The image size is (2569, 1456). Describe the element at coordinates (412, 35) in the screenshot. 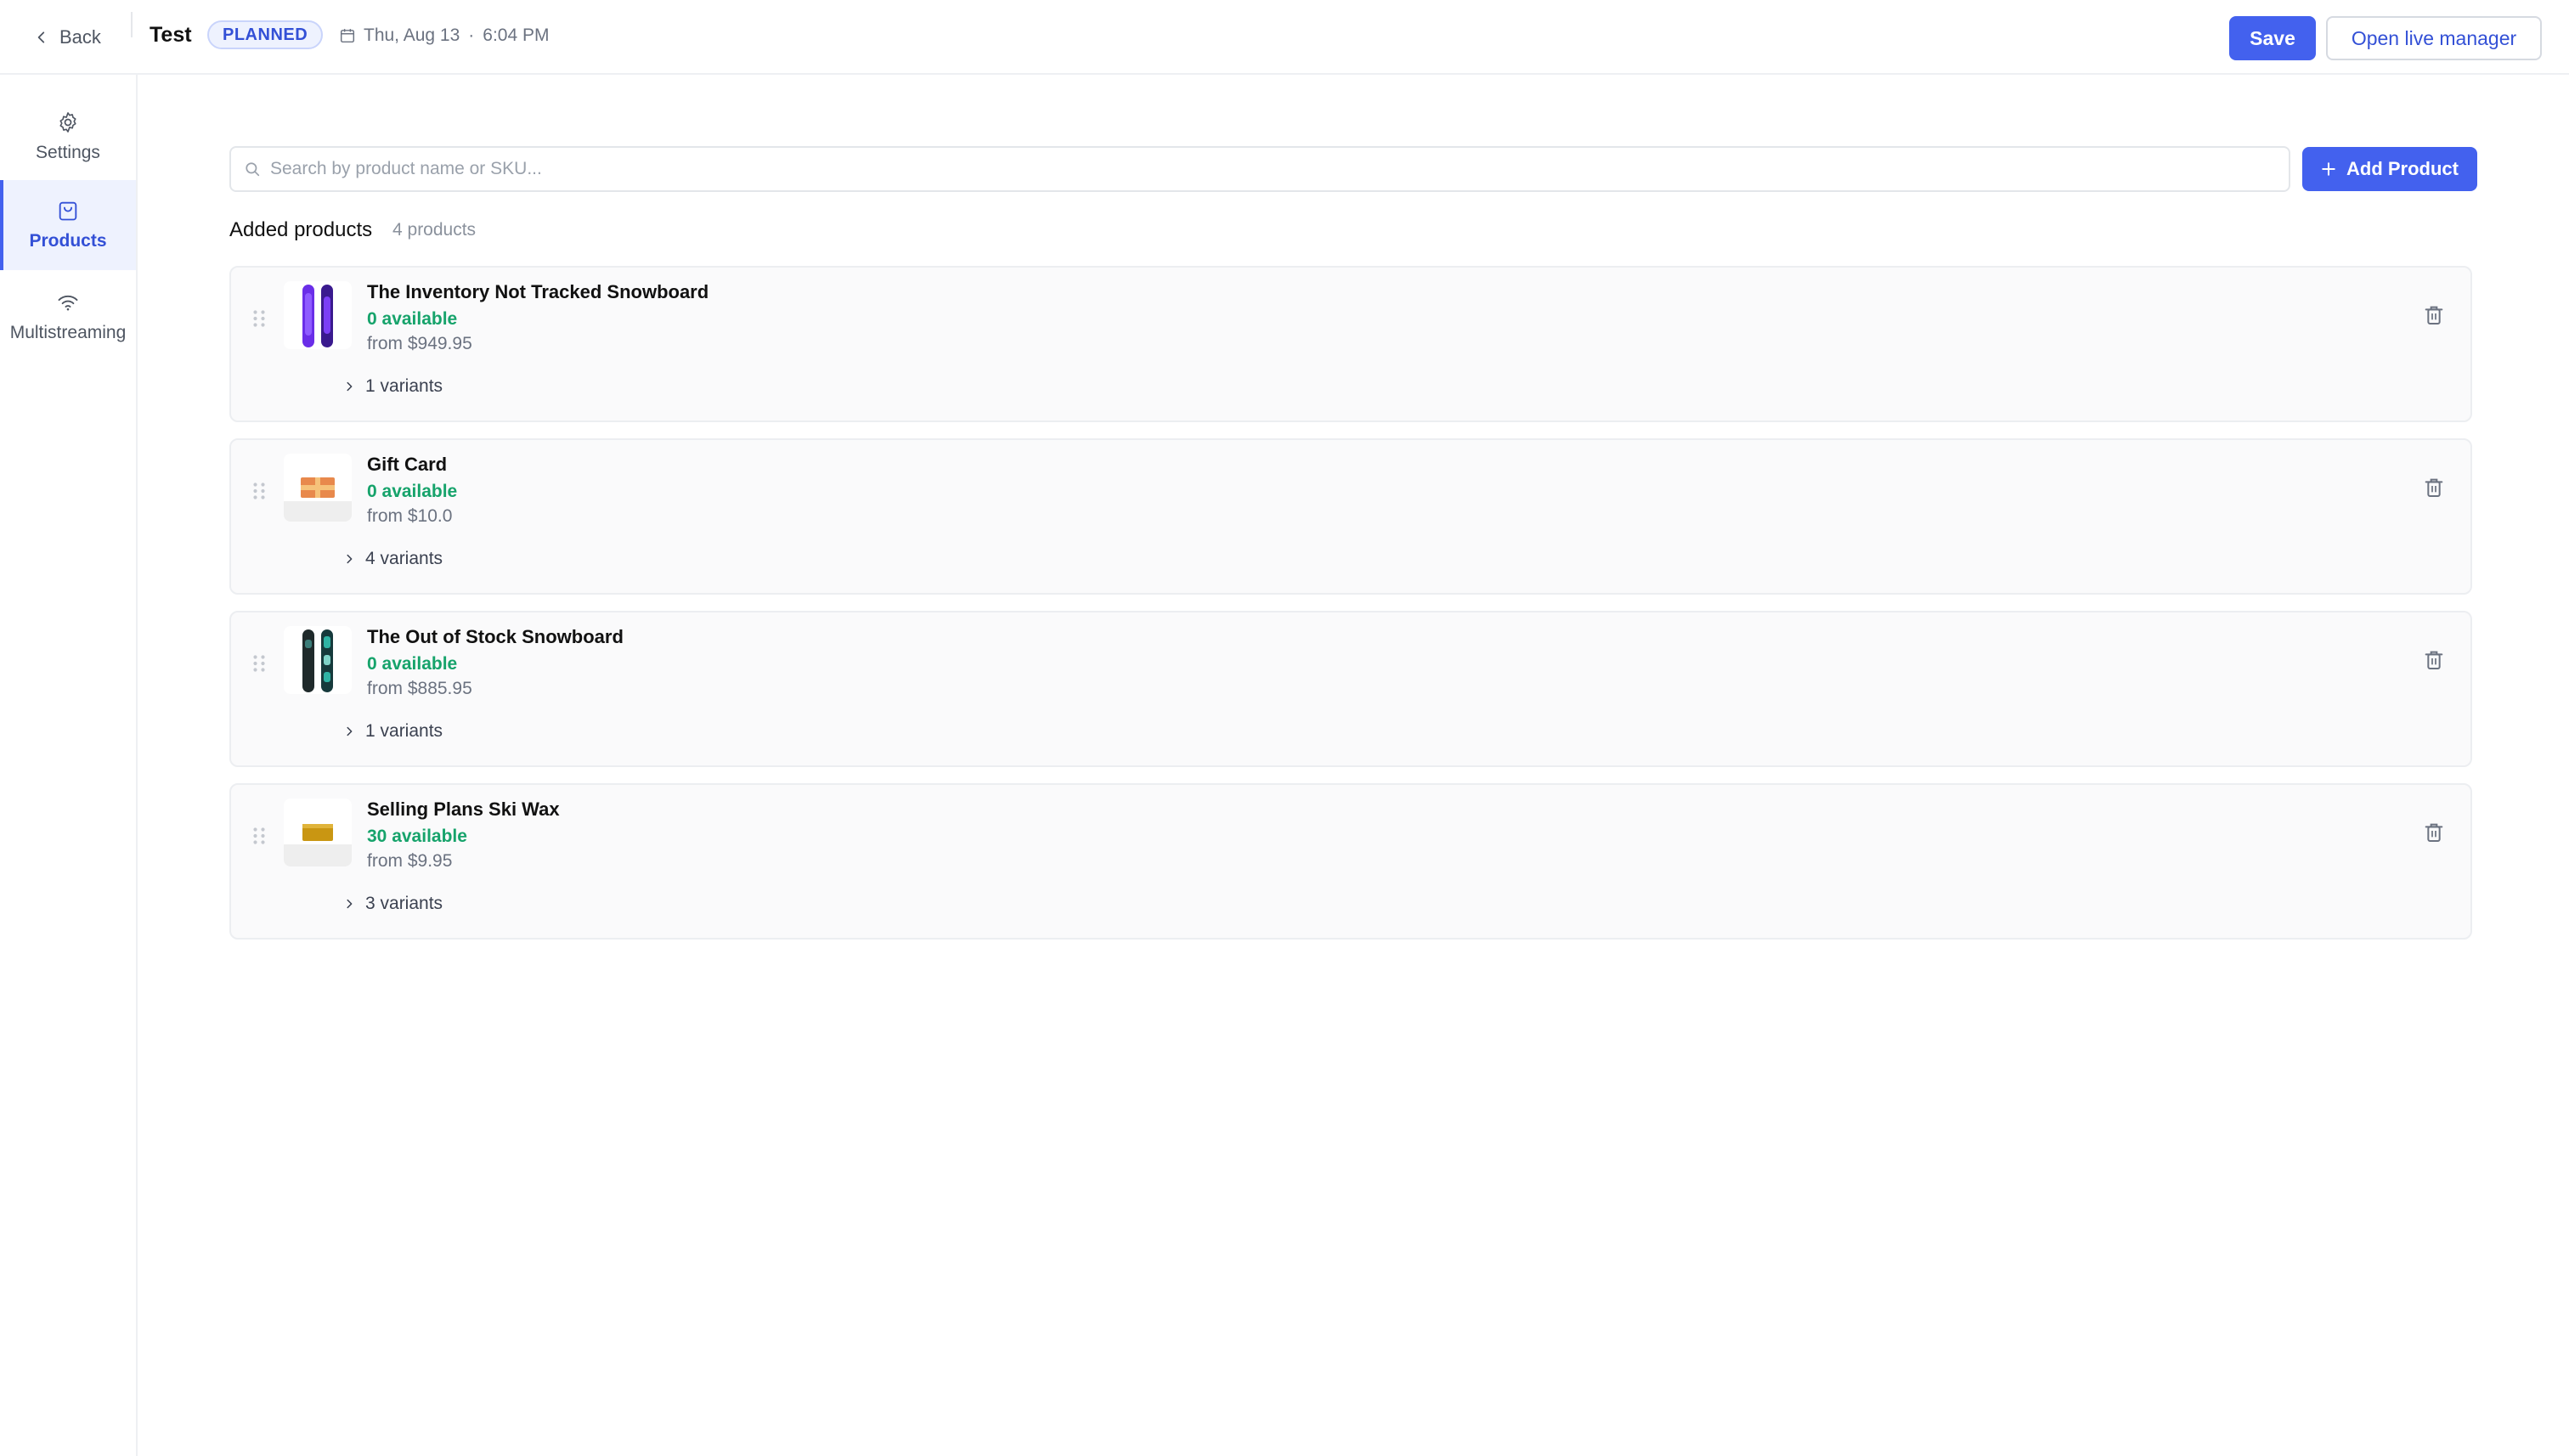

I see `date-text: Thu, Aug 13` at that location.